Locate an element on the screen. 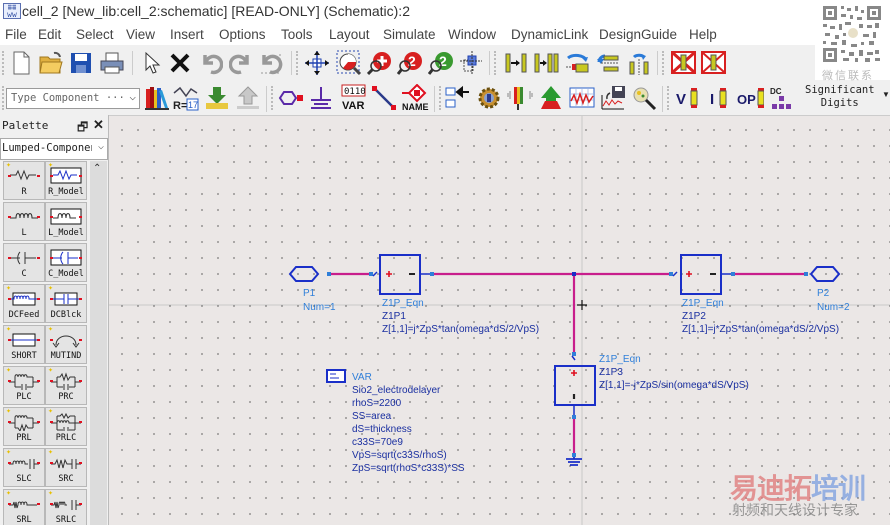  op-annotation-icon: OP is located at coordinates (750, 98).